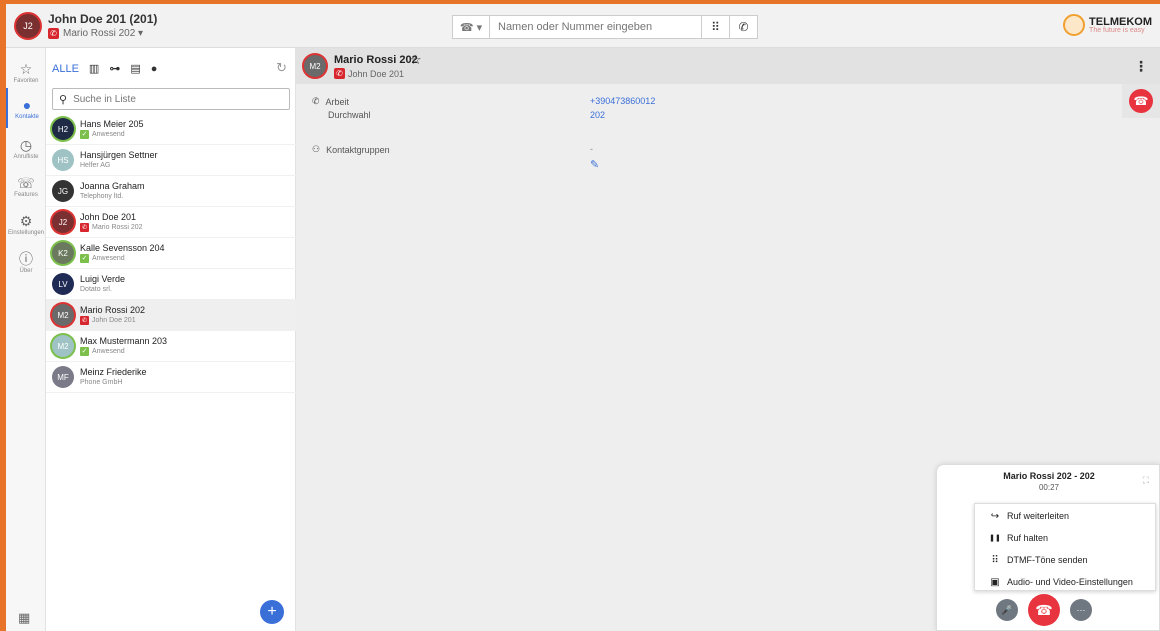 This screenshot has width=1160, height=631. Describe the element at coordinates (316, 149) in the screenshot. I see `people-icon: ⚇` at that location.